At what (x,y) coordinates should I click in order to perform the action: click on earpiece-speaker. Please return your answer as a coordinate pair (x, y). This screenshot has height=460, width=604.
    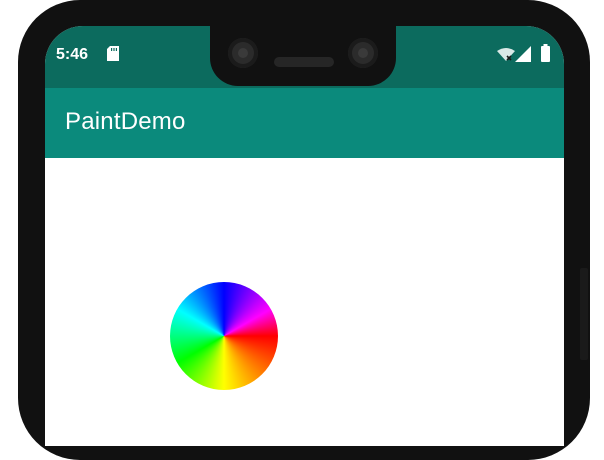
    Looking at the image, I should click on (304, 62).